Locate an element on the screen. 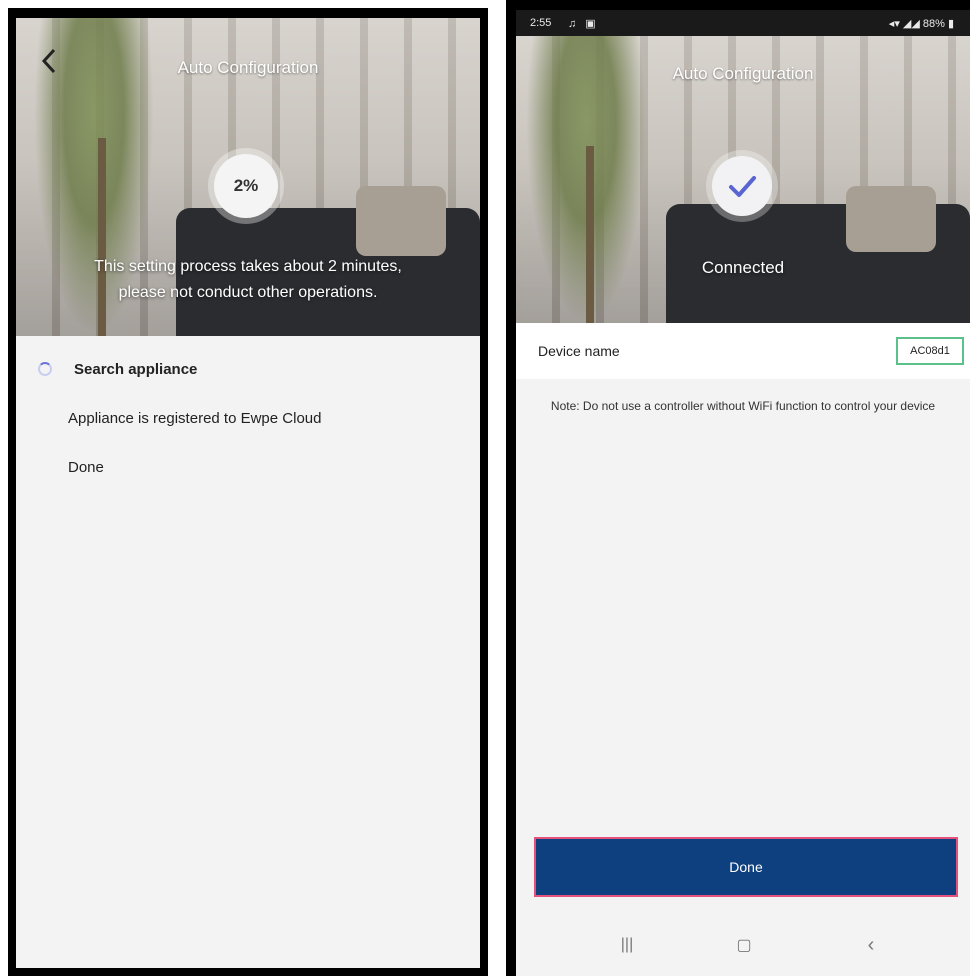 Image resolution: width=970 pixels, height=976 pixels. done-button: Done is located at coordinates (746, 867).